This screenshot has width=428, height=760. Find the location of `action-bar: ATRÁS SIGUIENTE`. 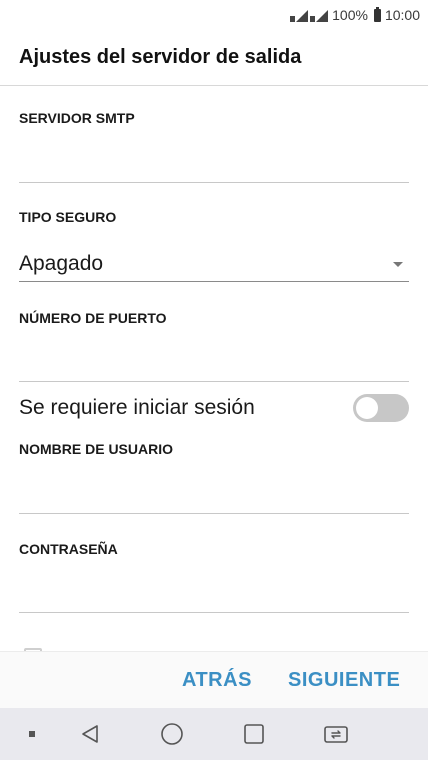

action-bar: ATRÁS SIGUIENTE is located at coordinates (214, 679).